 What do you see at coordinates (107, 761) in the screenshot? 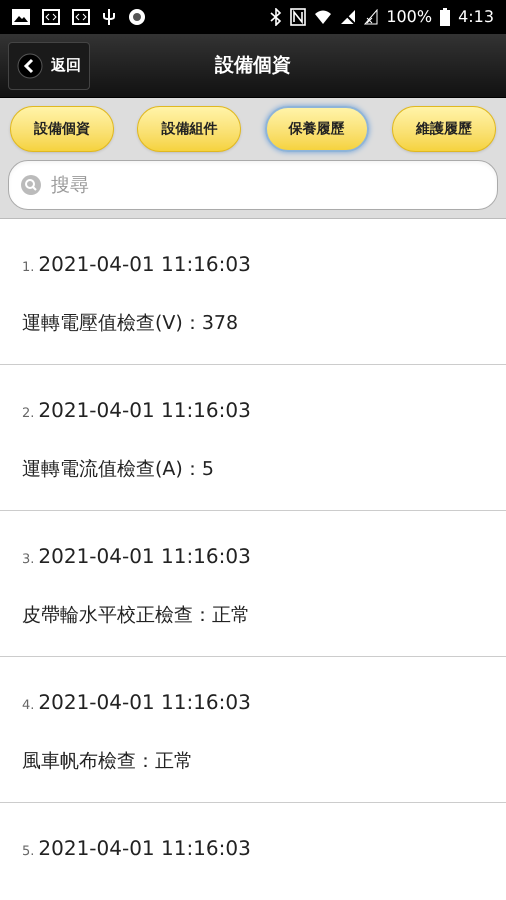
I see `record-detail: 風車帆布檢查：正常` at bounding box center [107, 761].